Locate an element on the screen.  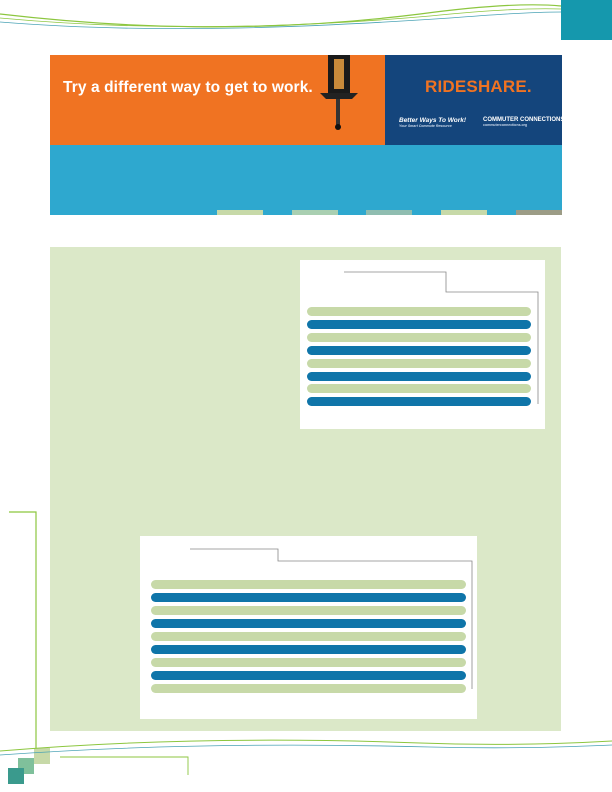
footer-swoosh-decoration is located at coordinates (306, 757).